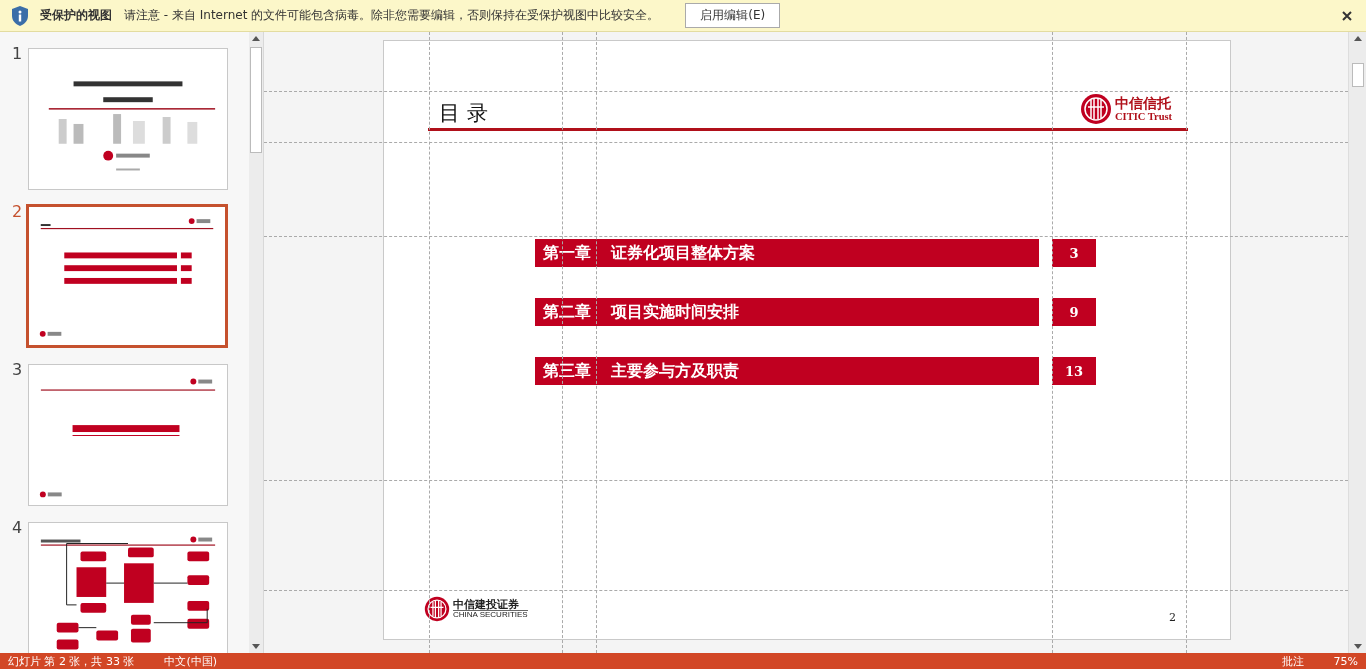 The height and width of the screenshot is (669, 1366). What do you see at coordinates (20, 15) in the screenshot?
I see `shield-info-icon` at bounding box center [20, 15].